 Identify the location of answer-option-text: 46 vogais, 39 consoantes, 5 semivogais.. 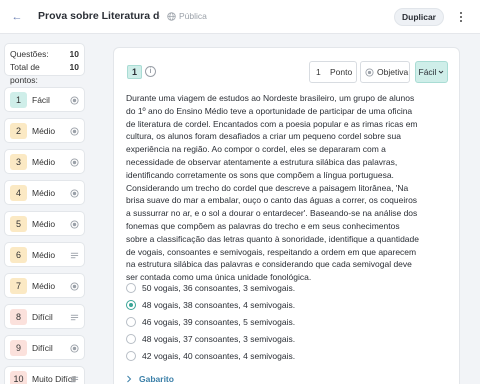
(219, 321).